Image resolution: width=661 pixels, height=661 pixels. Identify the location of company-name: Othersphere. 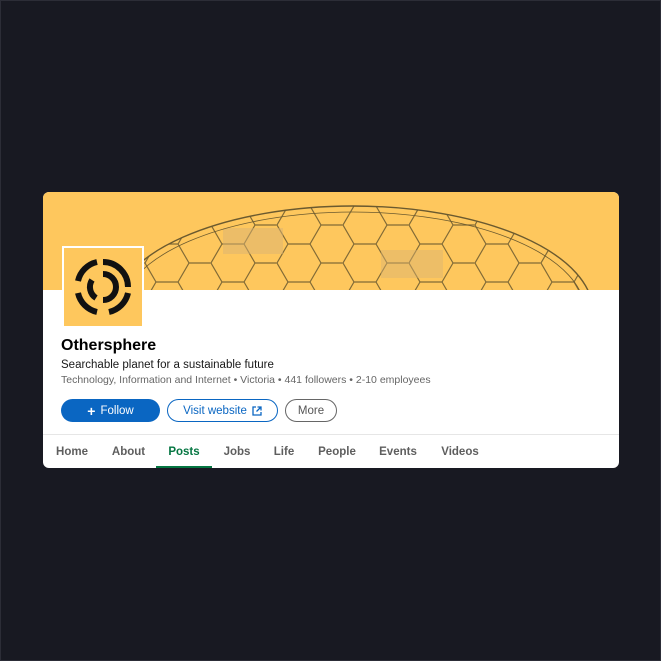
(109, 345).